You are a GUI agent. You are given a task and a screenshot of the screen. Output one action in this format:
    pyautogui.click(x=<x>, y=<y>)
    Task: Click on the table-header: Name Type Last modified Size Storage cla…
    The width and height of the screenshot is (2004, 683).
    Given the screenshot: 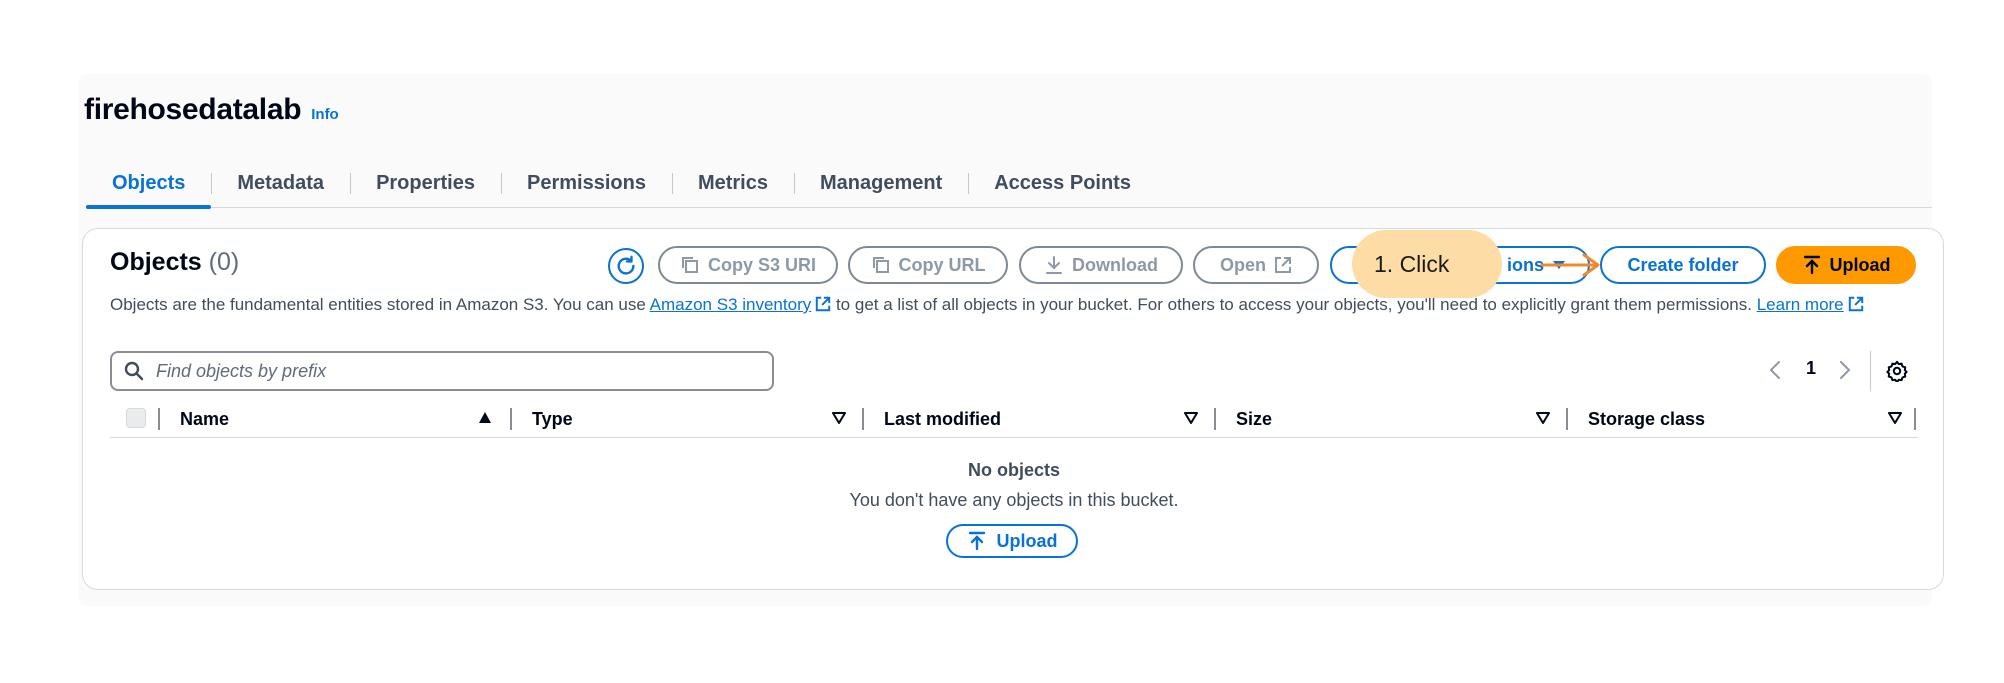 What is the action you would take?
    pyautogui.click(x=1014, y=420)
    